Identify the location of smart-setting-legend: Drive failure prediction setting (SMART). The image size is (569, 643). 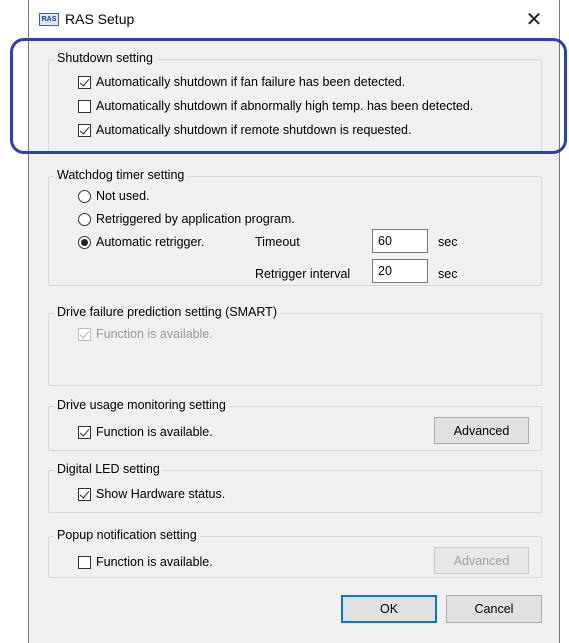
(167, 312).